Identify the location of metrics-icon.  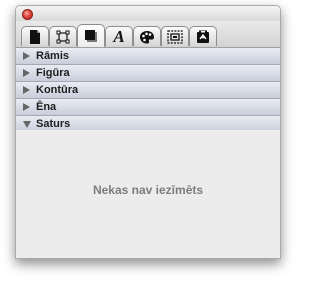
(175, 36).